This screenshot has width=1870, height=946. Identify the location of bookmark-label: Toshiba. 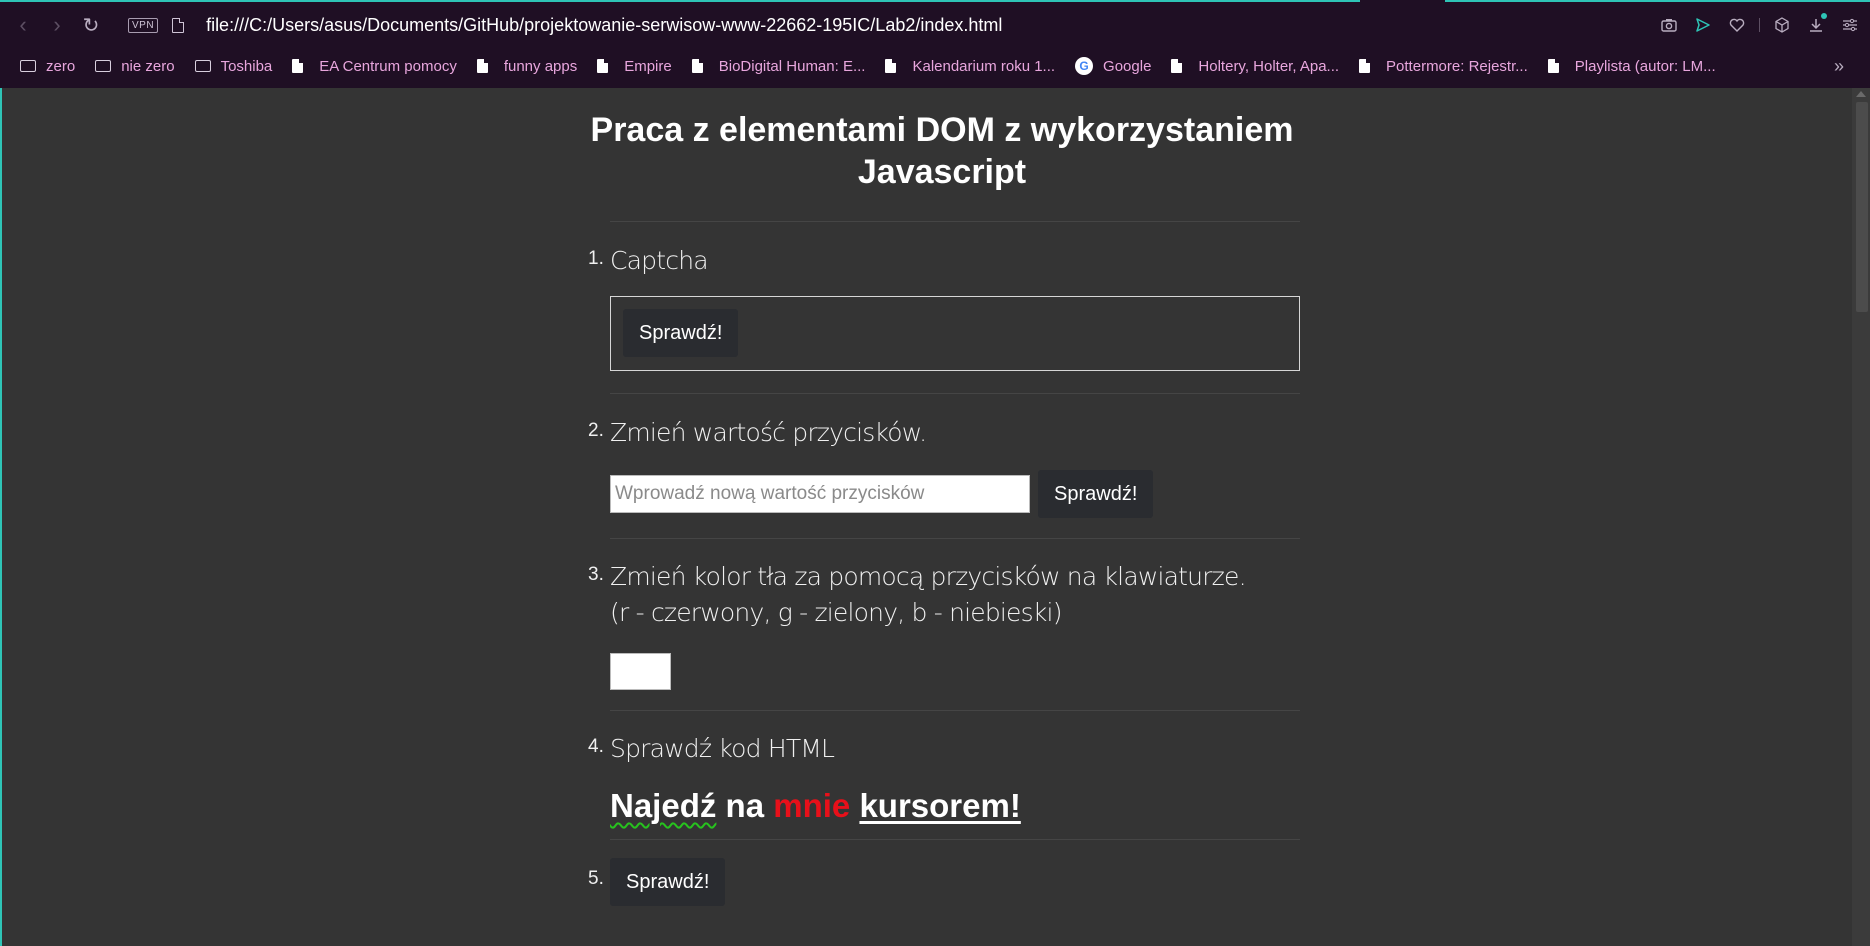
(246, 66).